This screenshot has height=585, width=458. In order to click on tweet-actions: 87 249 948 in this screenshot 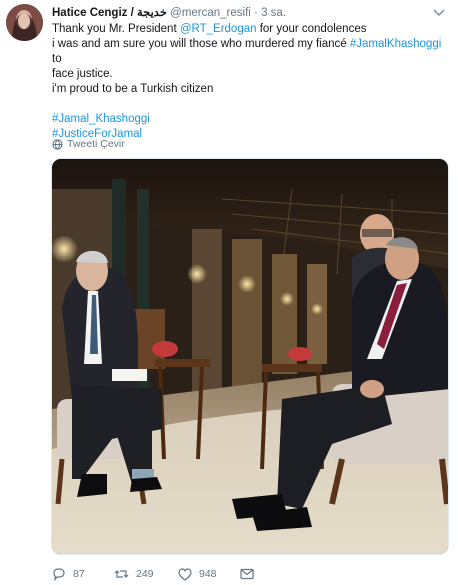, I will do `click(153, 574)`.